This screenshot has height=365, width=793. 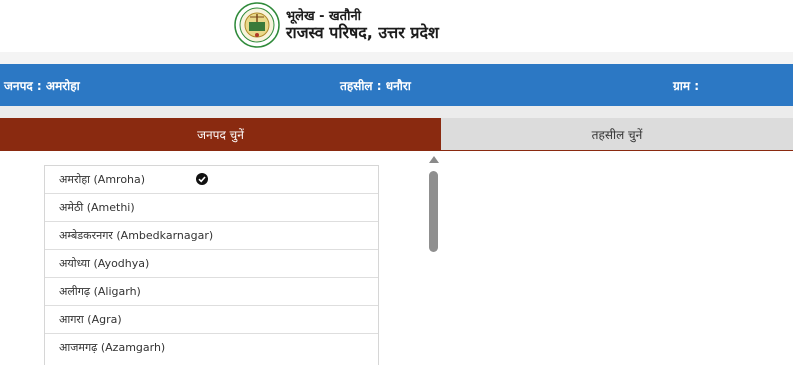 What do you see at coordinates (396, 112) in the screenshot?
I see `separator-band` at bounding box center [396, 112].